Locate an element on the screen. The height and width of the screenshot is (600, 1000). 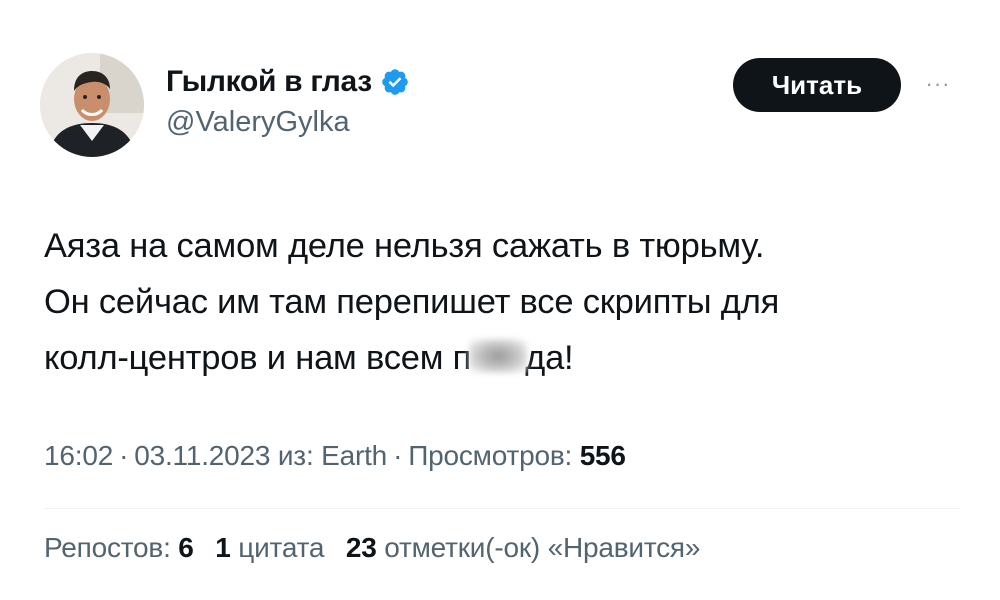
divider is located at coordinates (502, 508).